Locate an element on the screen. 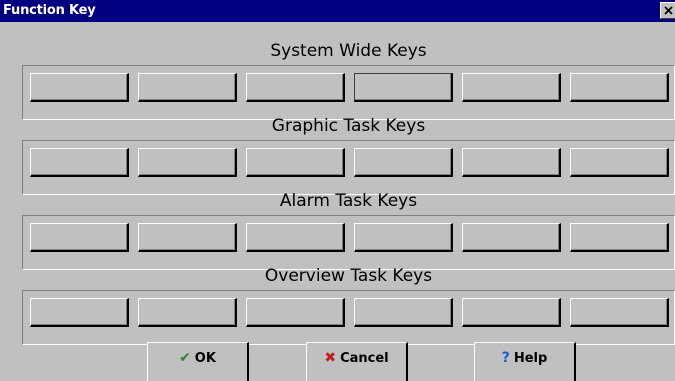 This screenshot has width=675, height=381. close-button is located at coordinates (667, 10).